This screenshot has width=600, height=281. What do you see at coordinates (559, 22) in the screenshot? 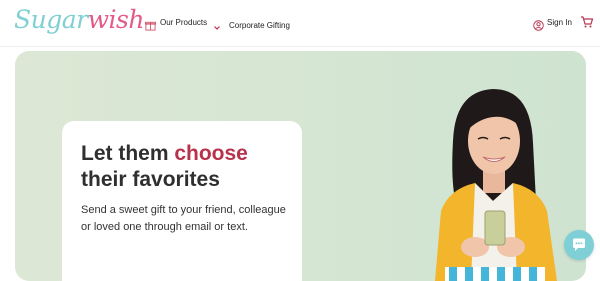
I see `sign-in-label: Sign In` at bounding box center [559, 22].